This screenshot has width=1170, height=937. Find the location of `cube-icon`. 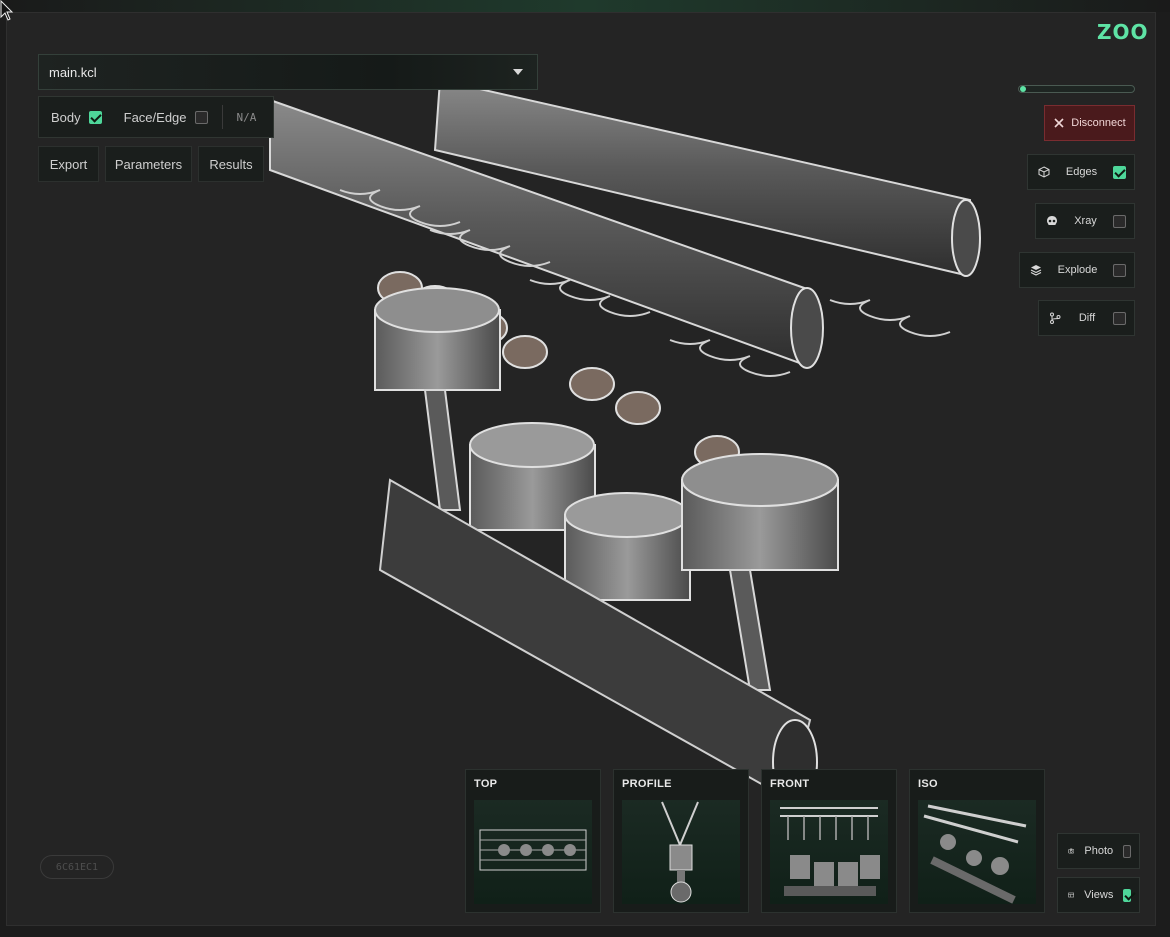

cube-icon is located at coordinates (1044, 172).